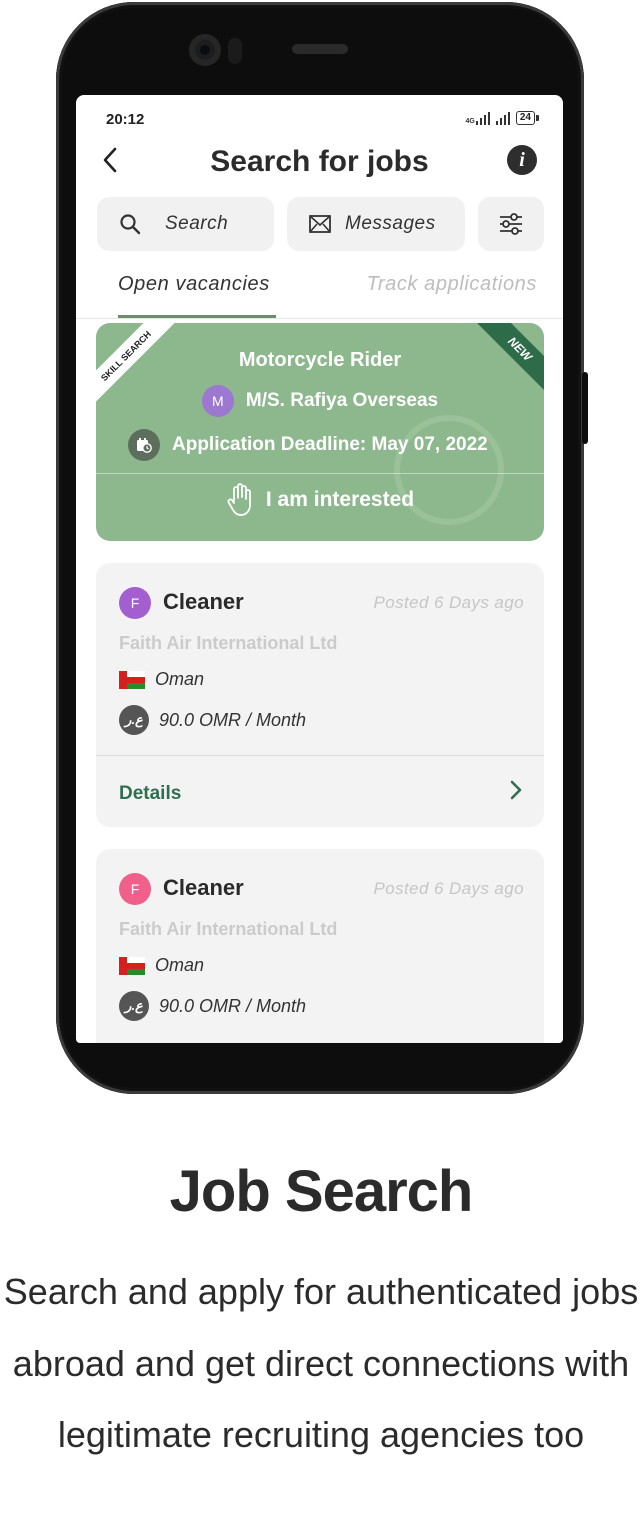 The height and width of the screenshot is (1537, 642). I want to click on proximity-sensor, so click(235, 51).